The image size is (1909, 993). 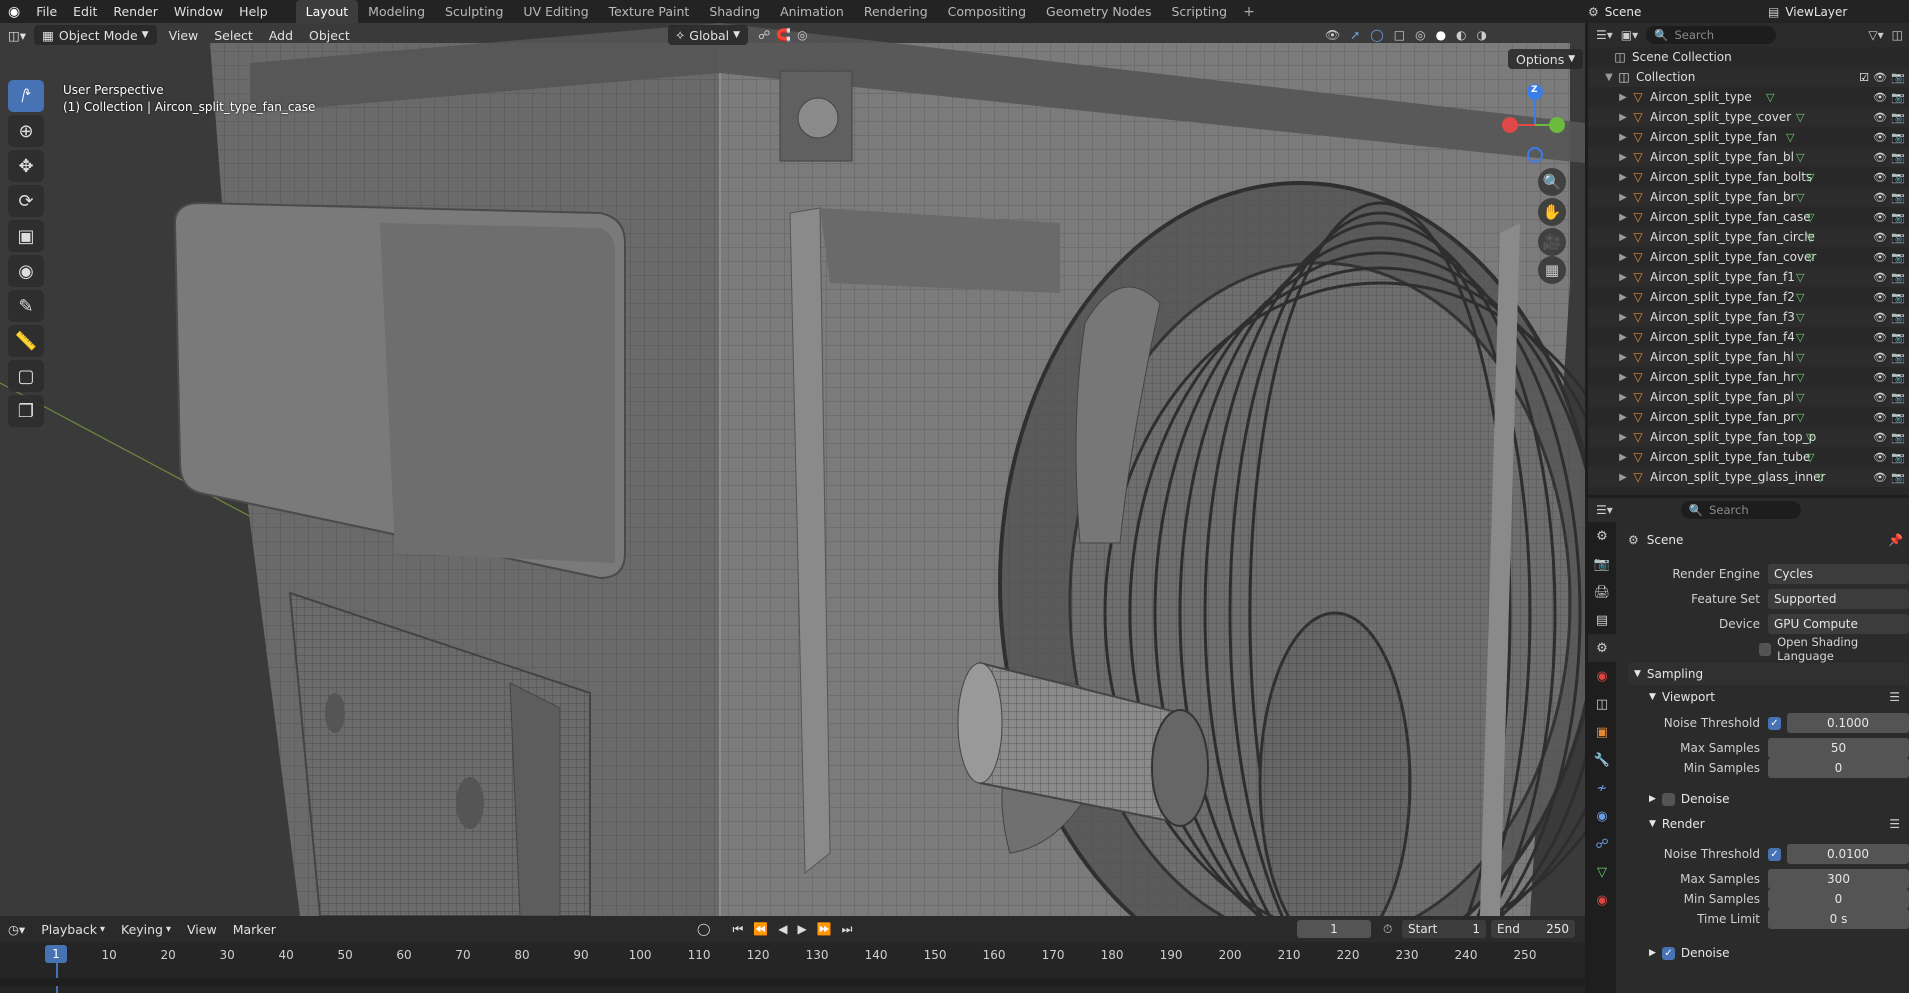 What do you see at coordinates (1807, 11) in the screenshot?
I see `view-layer-selector: ▤ ViewLayer` at bounding box center [1807, 11].